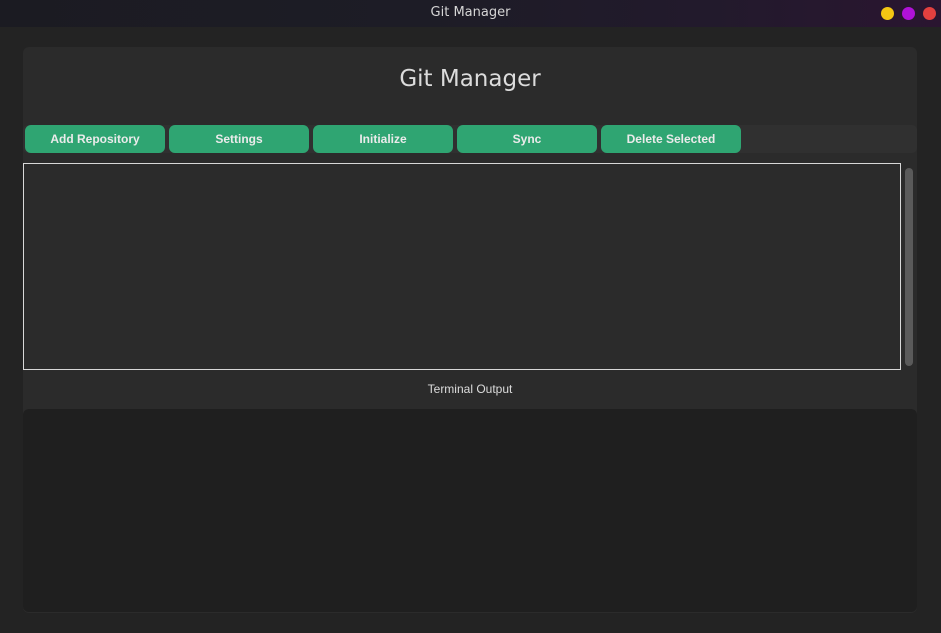 The height and width of the screenshot is (633, 941). What do you see at coordinates (671, 139) in the screenshot?
I see `delete-selected-button: Delete Selected` at bounding box center [671, 139].